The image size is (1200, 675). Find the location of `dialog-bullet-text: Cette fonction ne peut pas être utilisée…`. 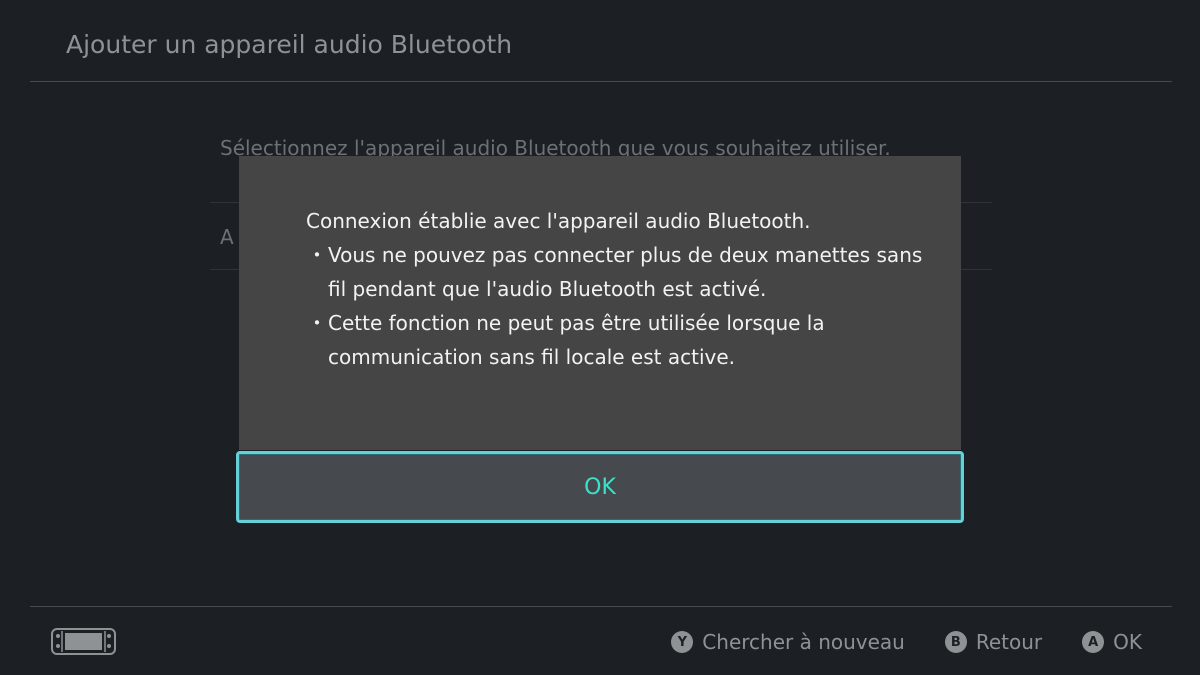

dialog-bullet-text: Cette fonction ne peut pas être utilisée… is located at coordinates (576, 340).